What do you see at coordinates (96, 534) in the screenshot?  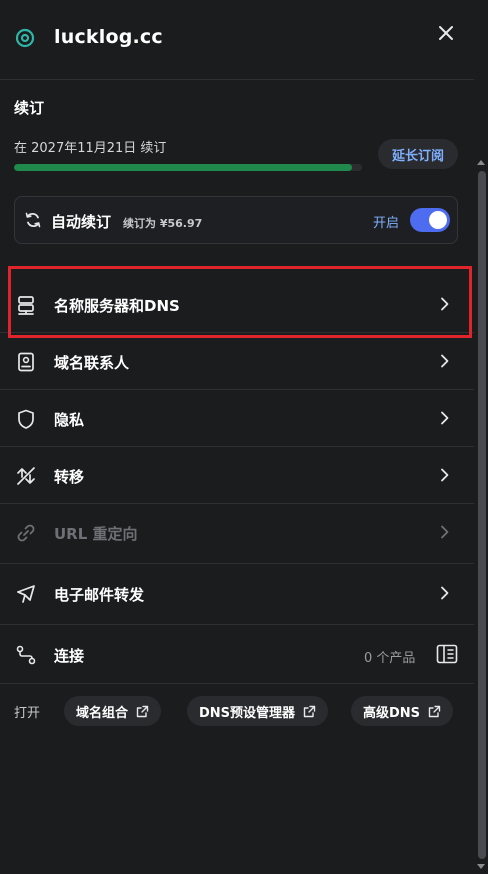 I see `menu-item-label: URL 重定向` at bounding box center [96, 534].